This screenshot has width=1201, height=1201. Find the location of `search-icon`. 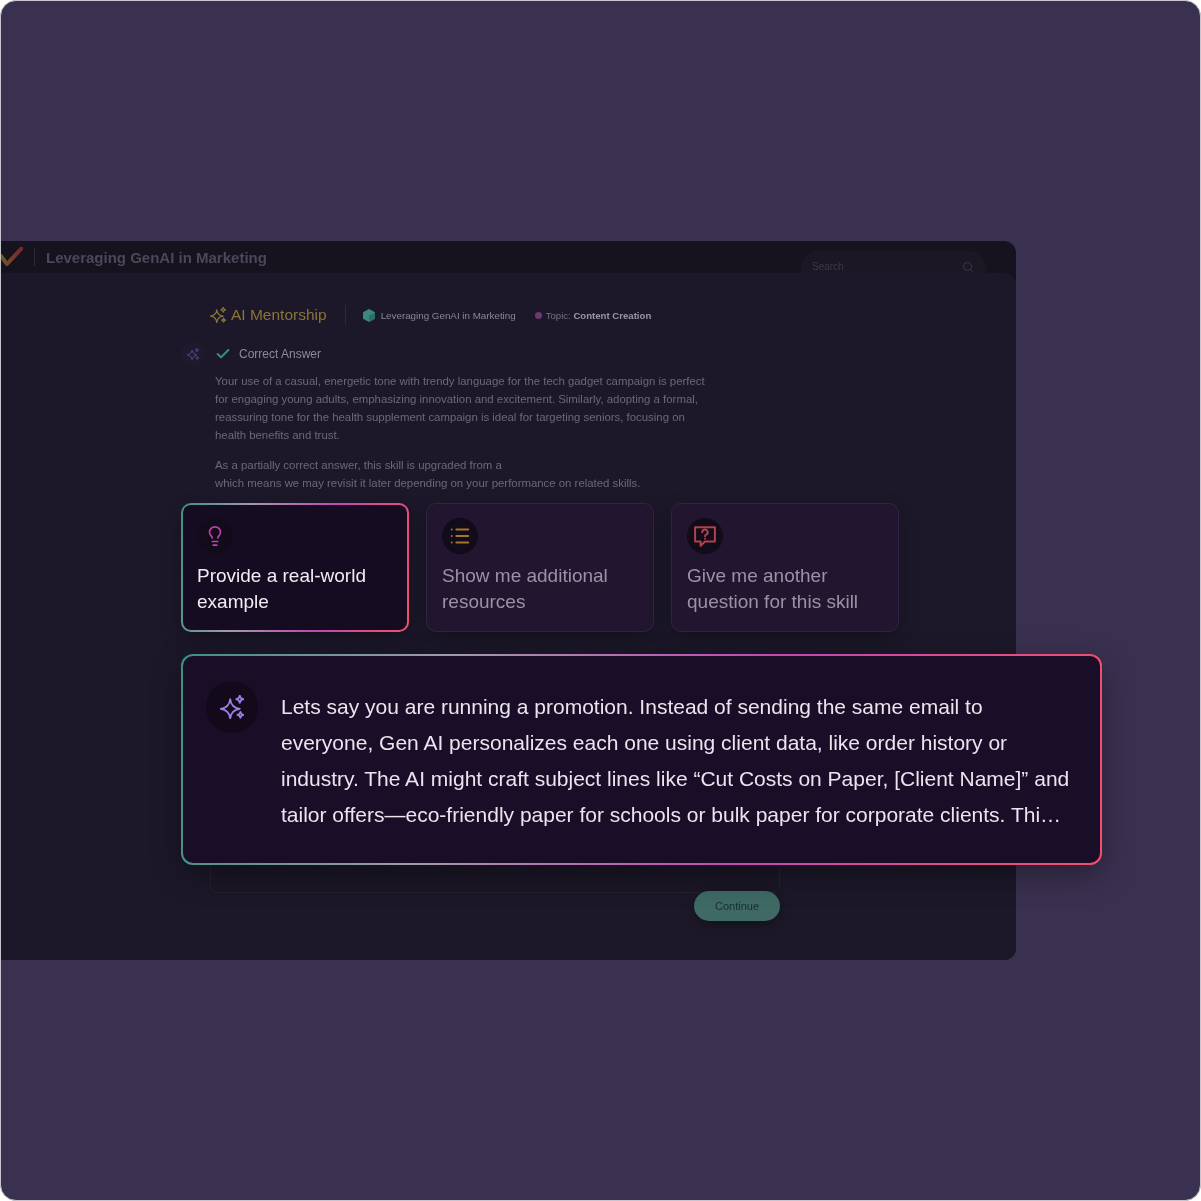

search-icon is located at coordinates (968, 267).